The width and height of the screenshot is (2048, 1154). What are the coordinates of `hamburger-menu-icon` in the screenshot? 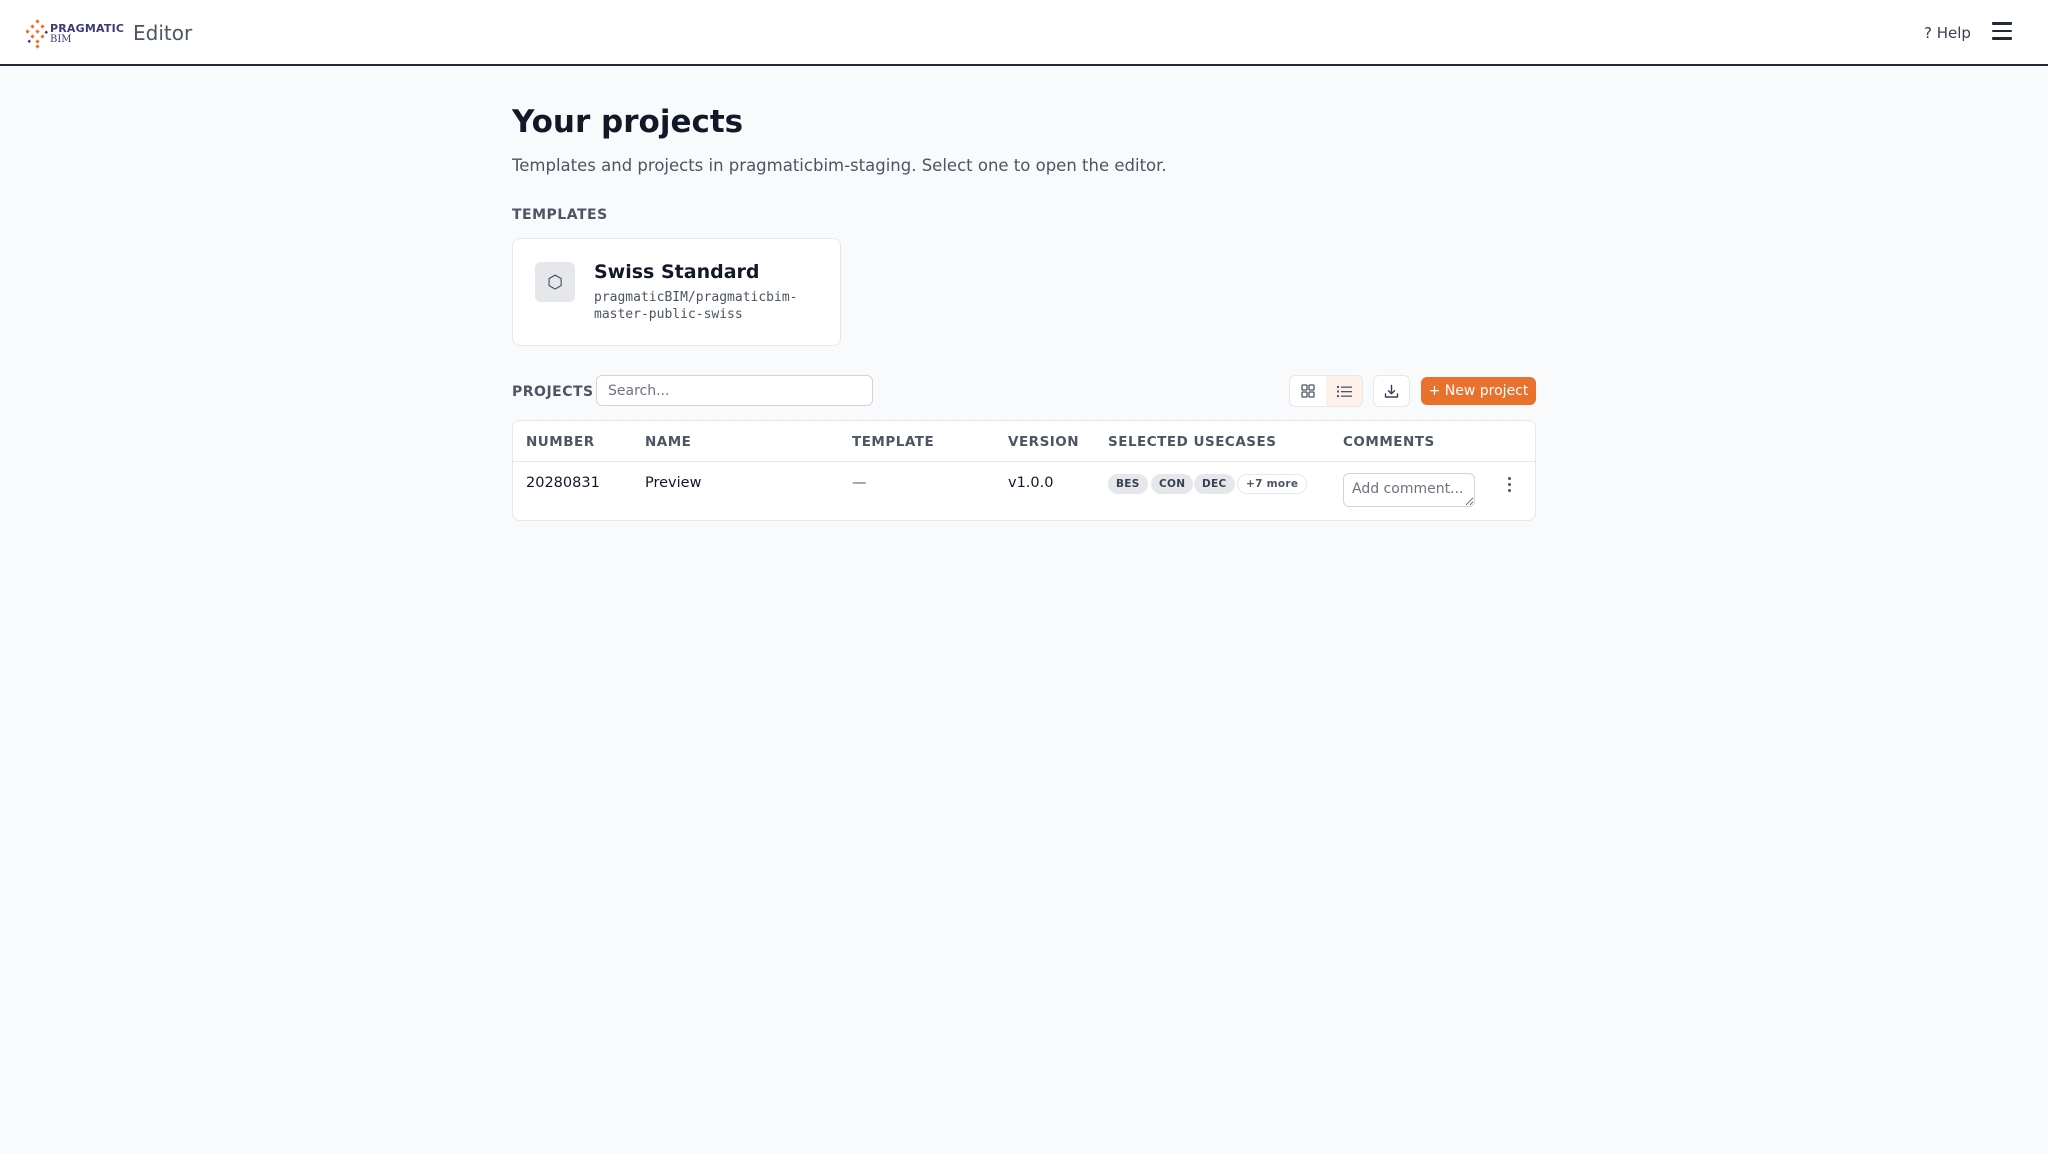 It's located at (2002, 31).